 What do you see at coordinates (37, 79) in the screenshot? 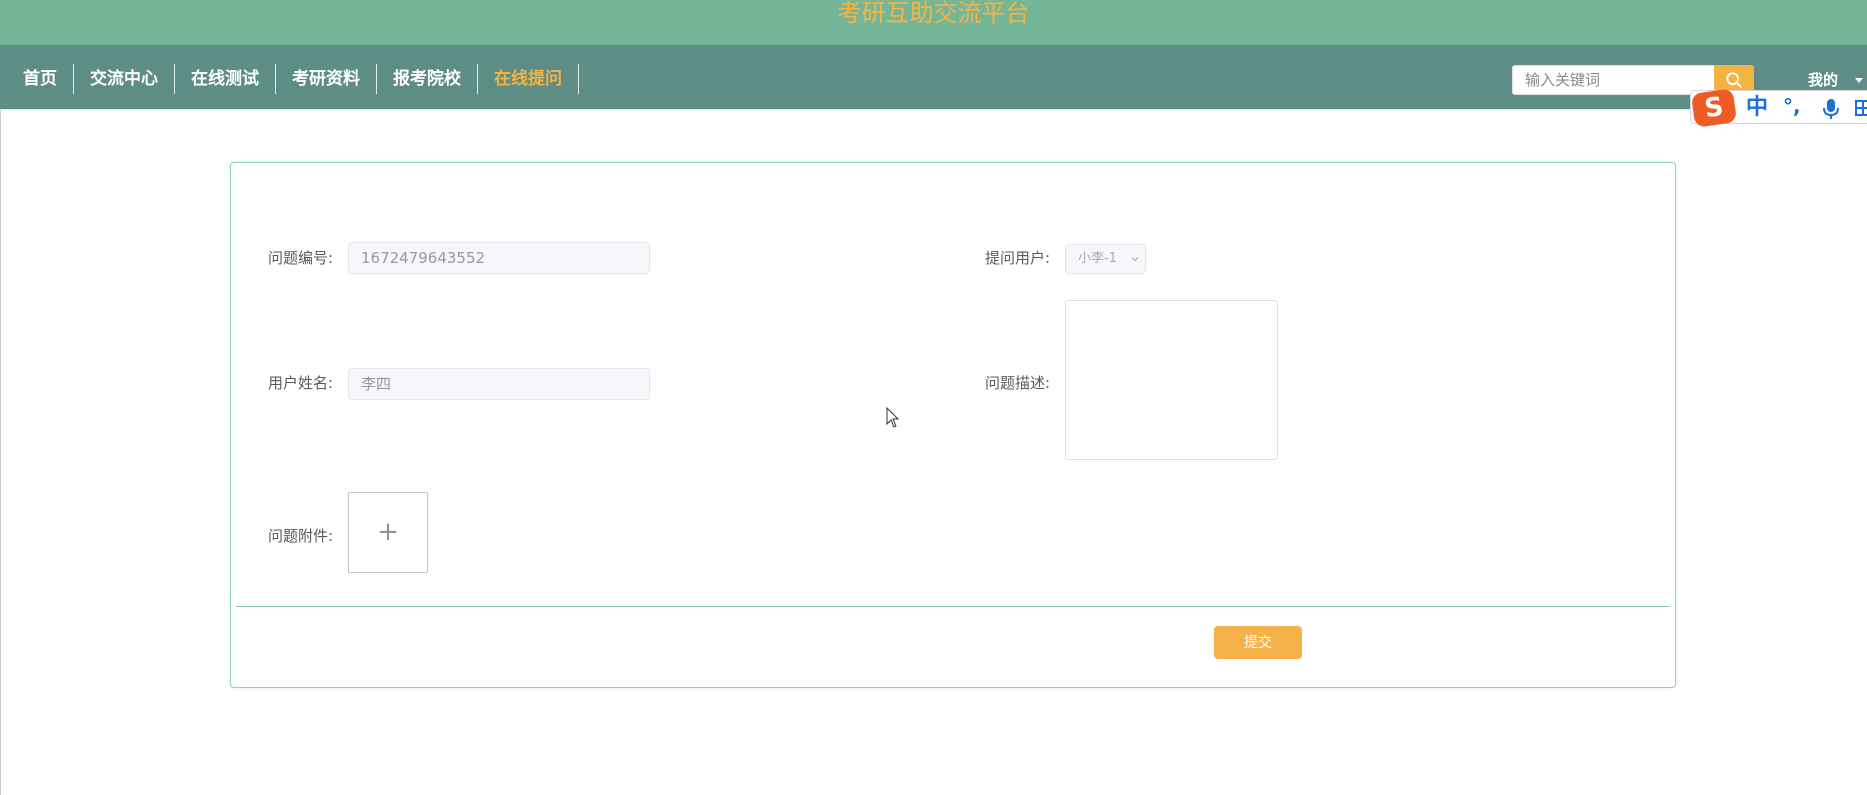
I see `nav-item-home: 首页` at bounding box center [37, 79].